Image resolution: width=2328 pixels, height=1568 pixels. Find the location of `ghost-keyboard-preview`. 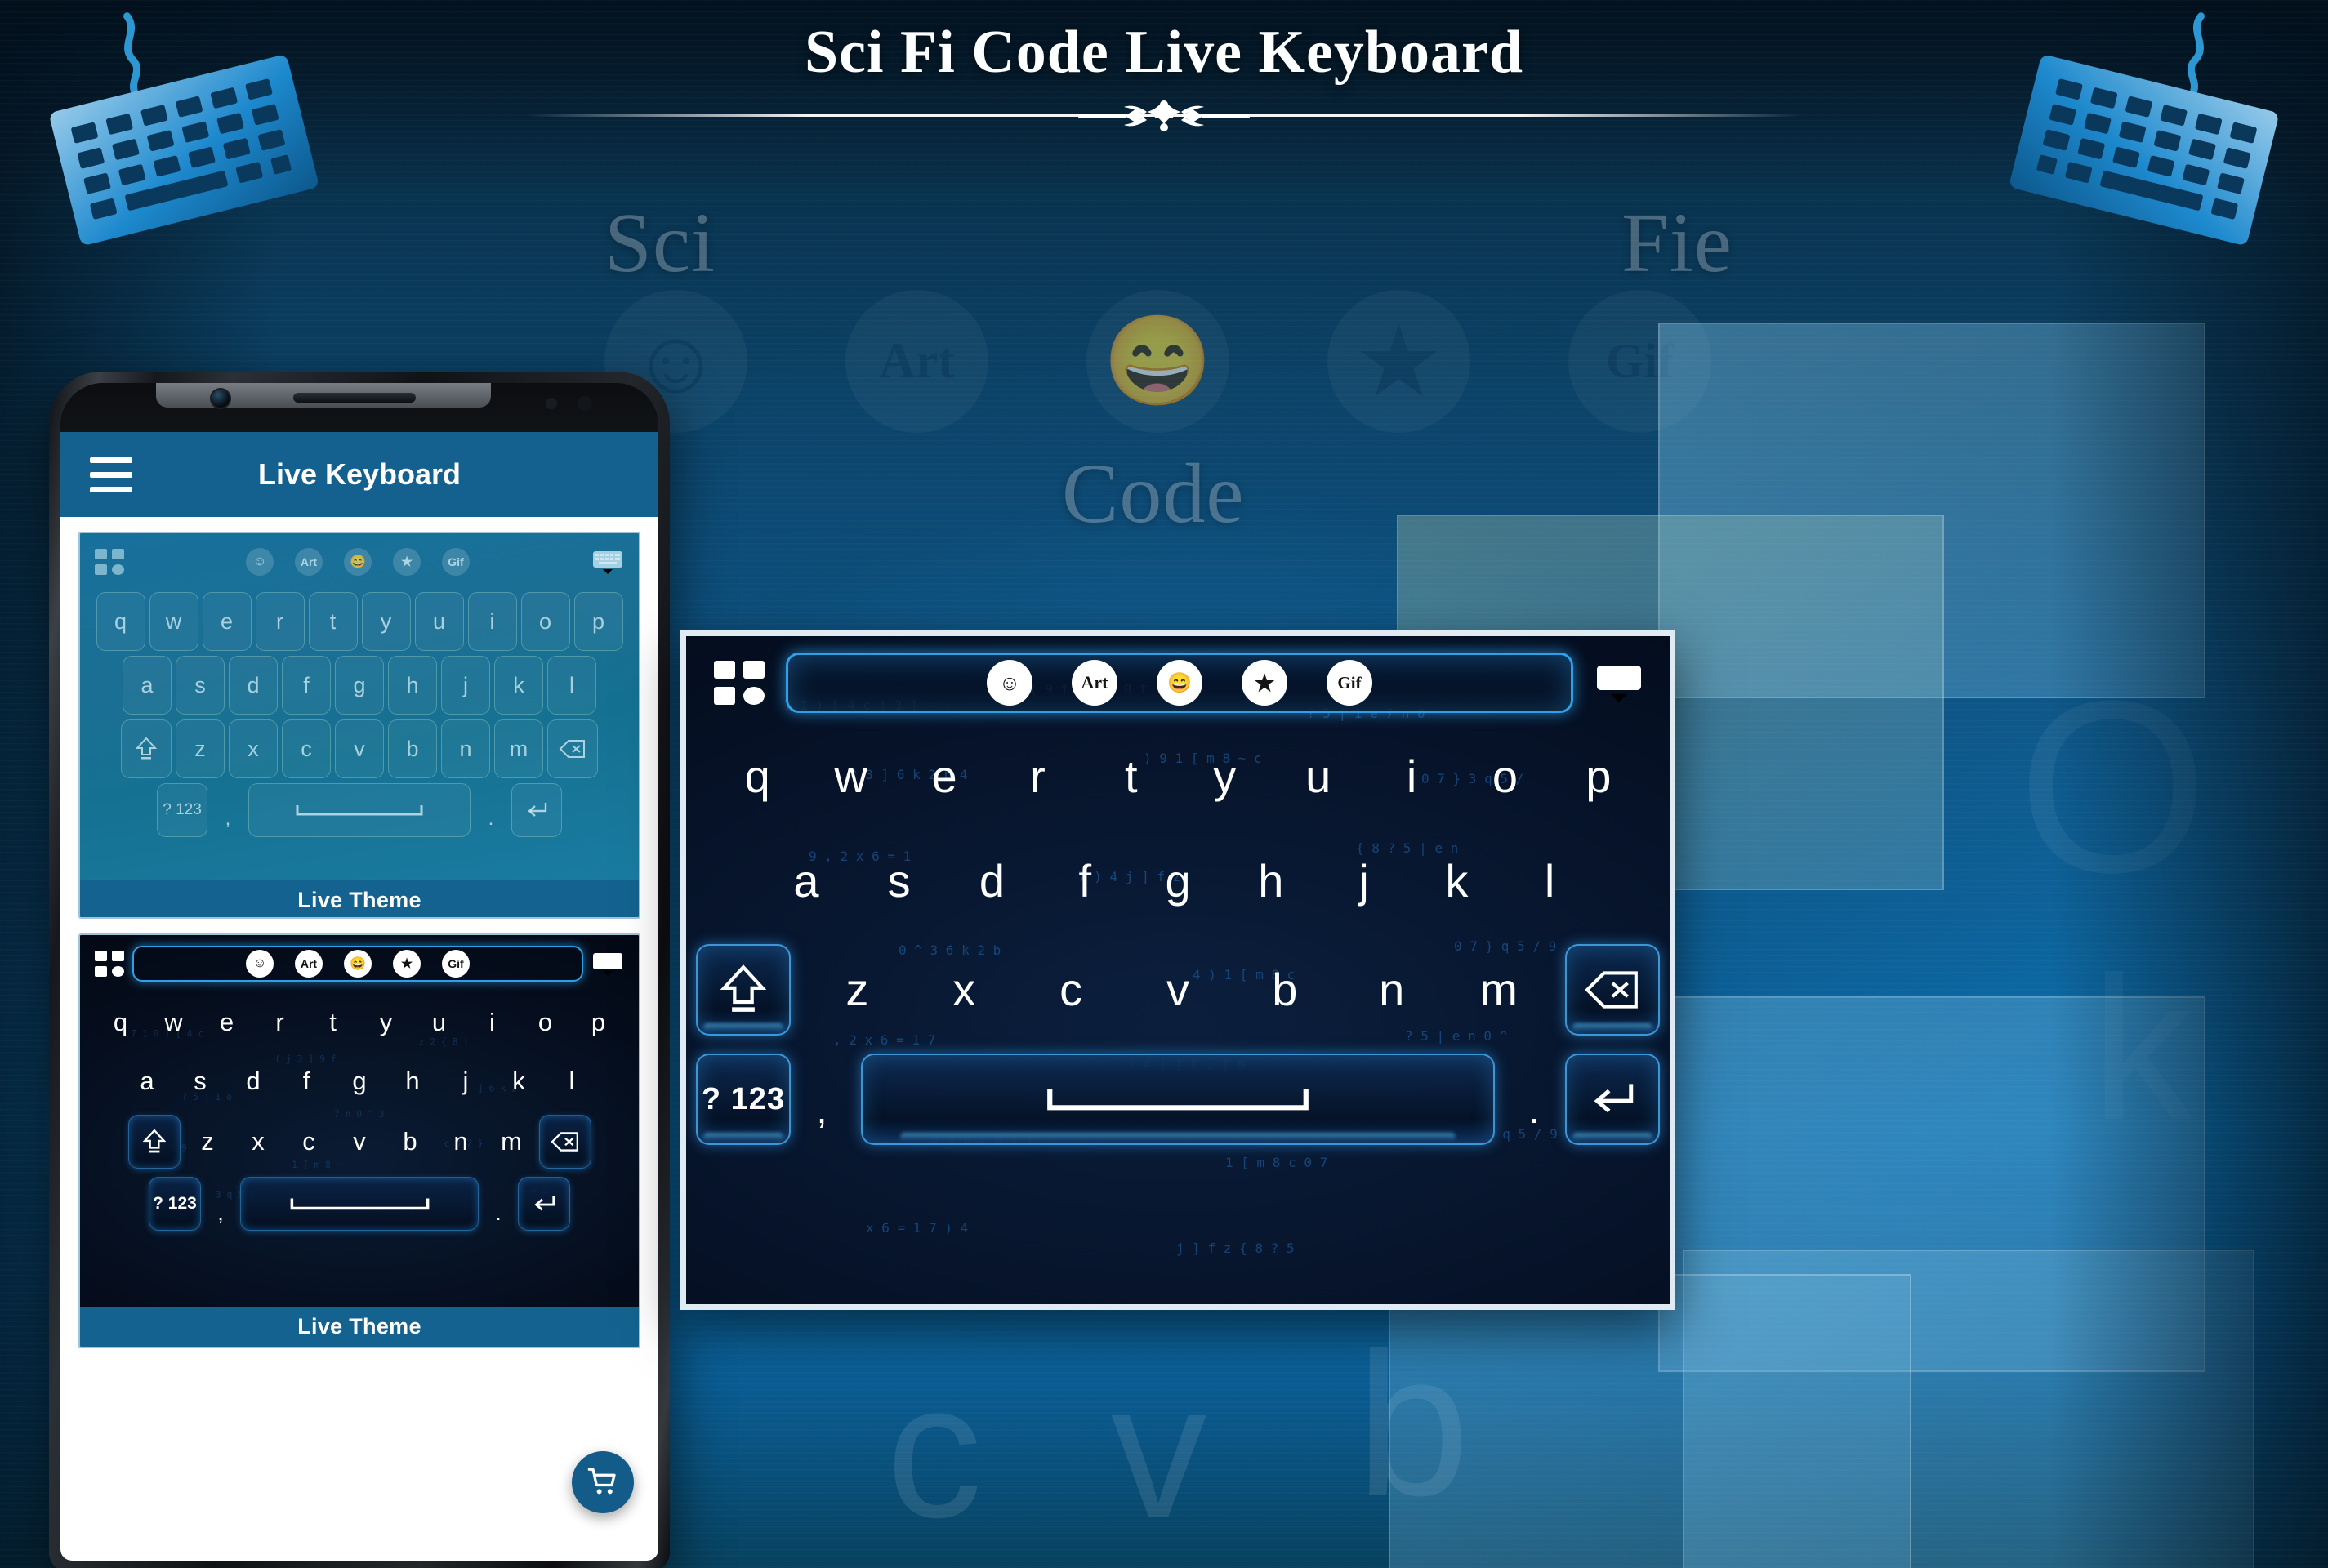

ghost-keyboard-preview is located at coordinates (1650, 1421).